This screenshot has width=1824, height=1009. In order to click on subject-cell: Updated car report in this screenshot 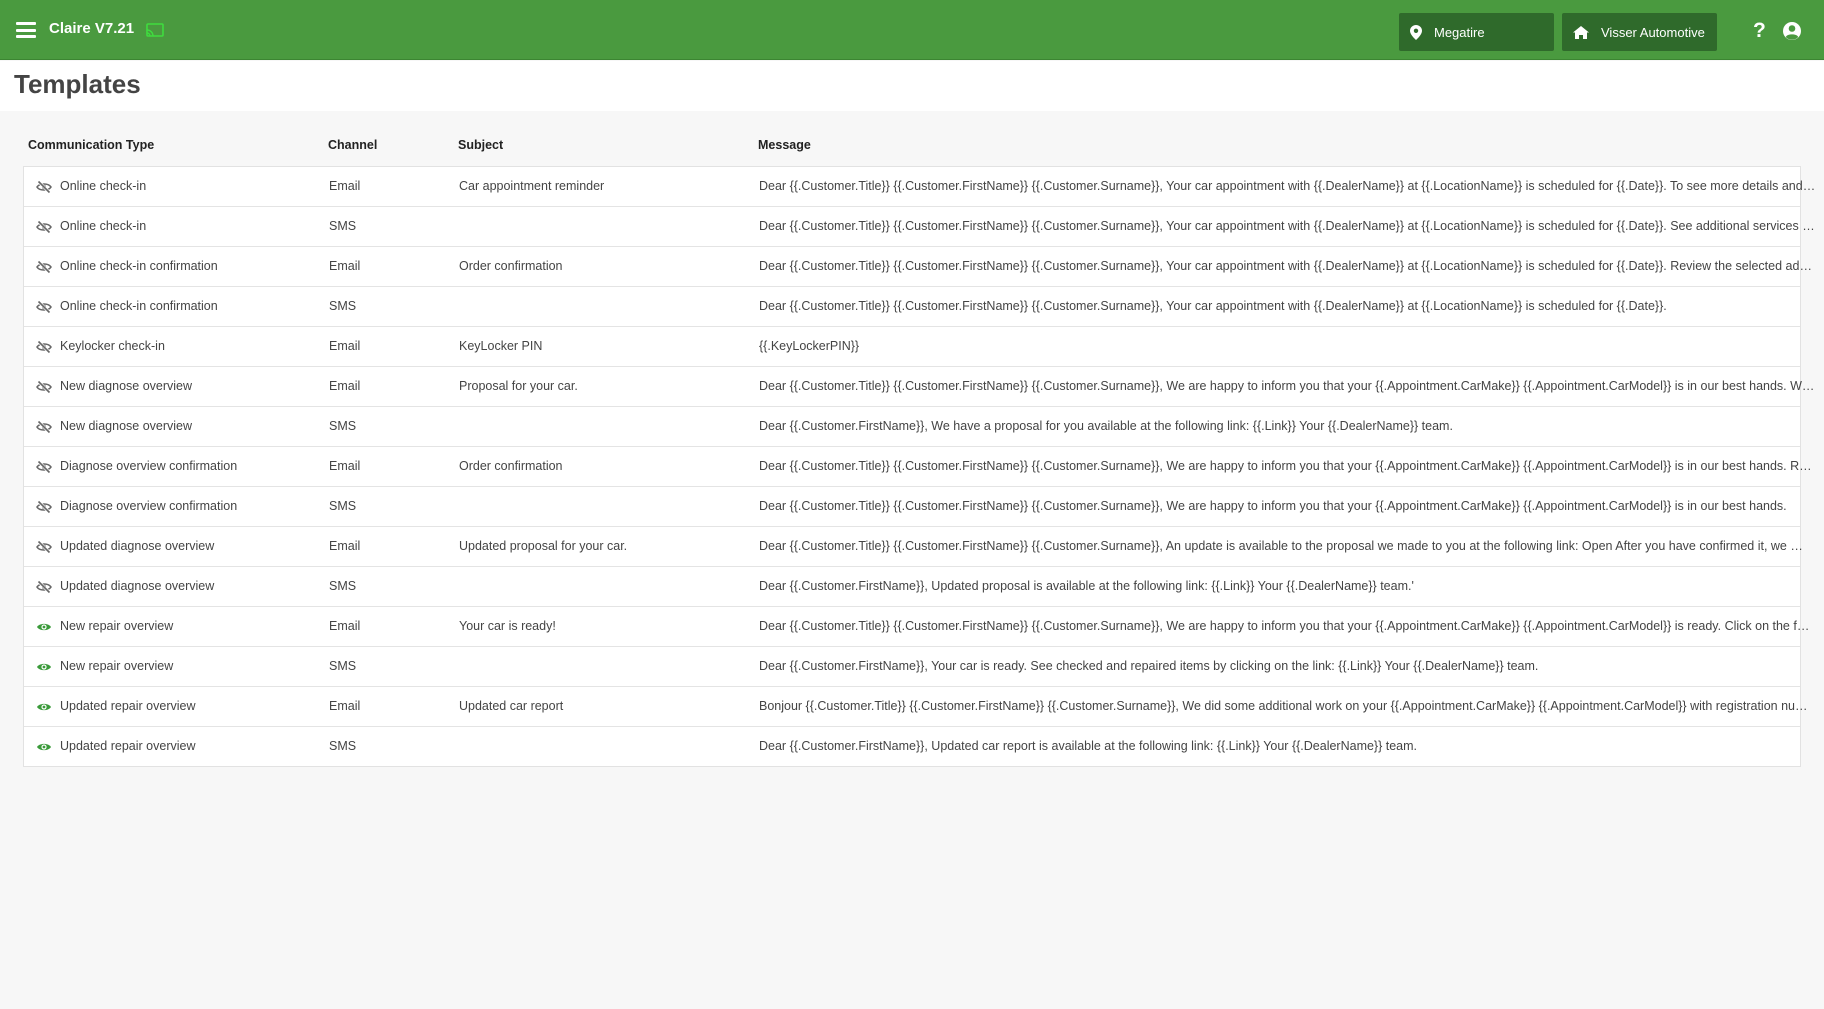, I will do `click(511, 706)`.